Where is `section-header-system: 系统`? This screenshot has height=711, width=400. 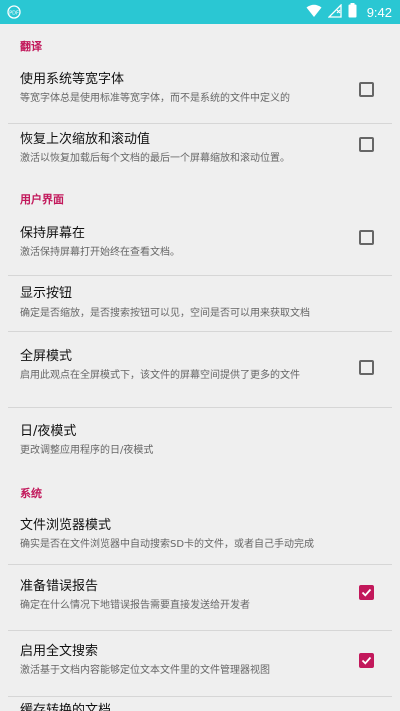
section-header-system: 系统 is located at coordinates (31, 493).